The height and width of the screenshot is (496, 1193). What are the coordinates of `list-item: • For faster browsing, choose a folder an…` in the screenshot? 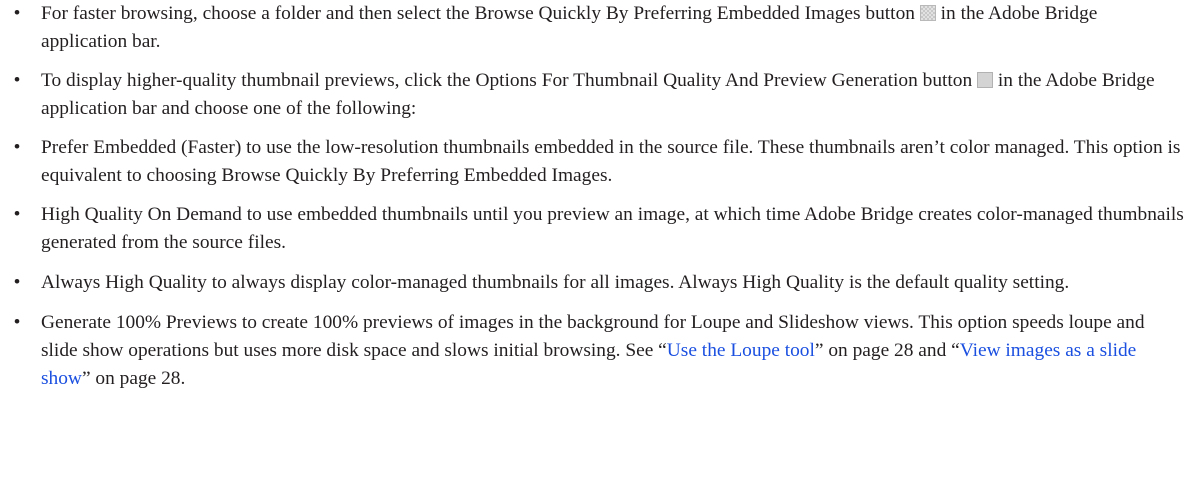 It's located at (596, 28).